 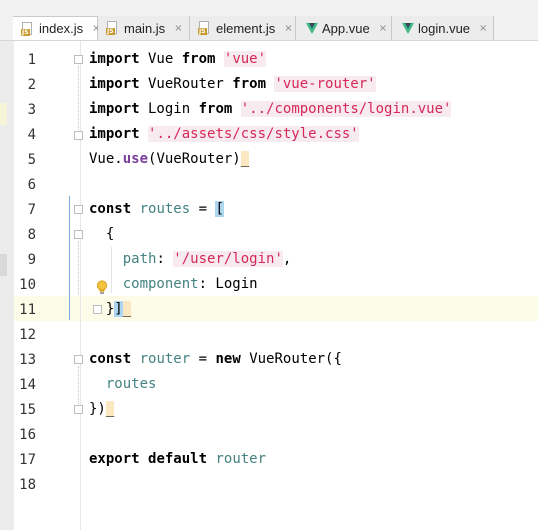 I want to click on code-line-13: const router = new VueRouter({, so click(x=215, y=359).